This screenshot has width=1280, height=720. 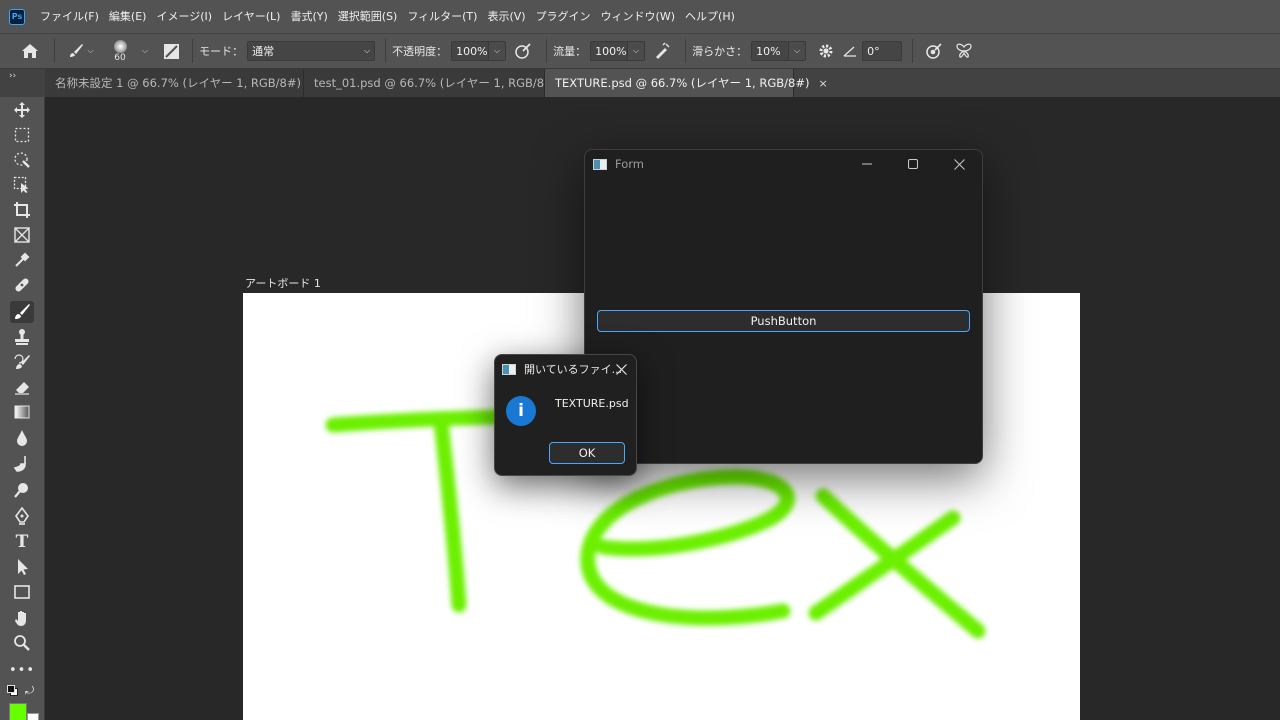 I want to click on menu-layer: レイヤー(L), so click(x=251, y=16).